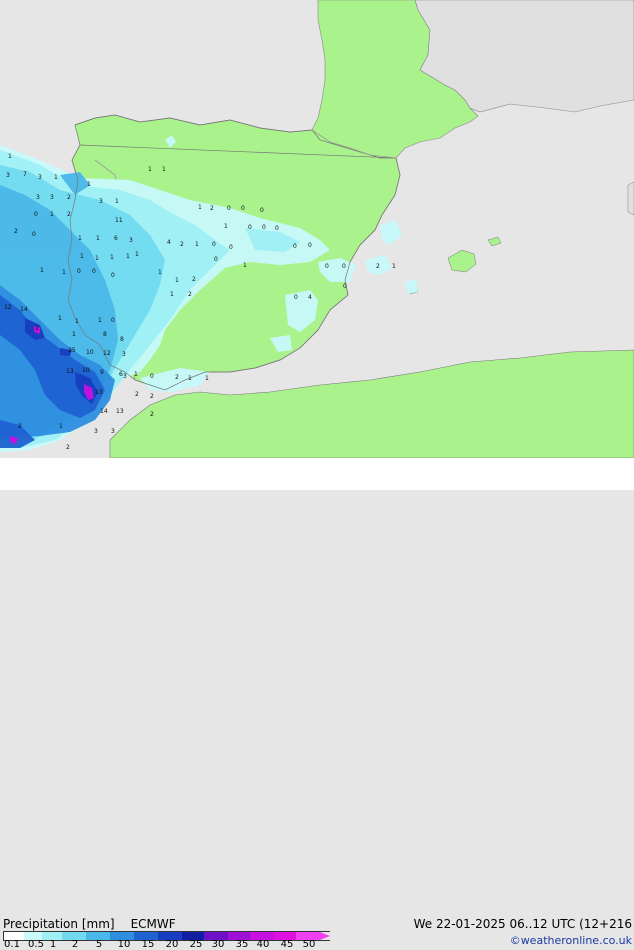 This screenshot has height=950, width=634. Describe the element at coordinates (25, 174) in the screenshot. I see `value-label: 7` at that location.